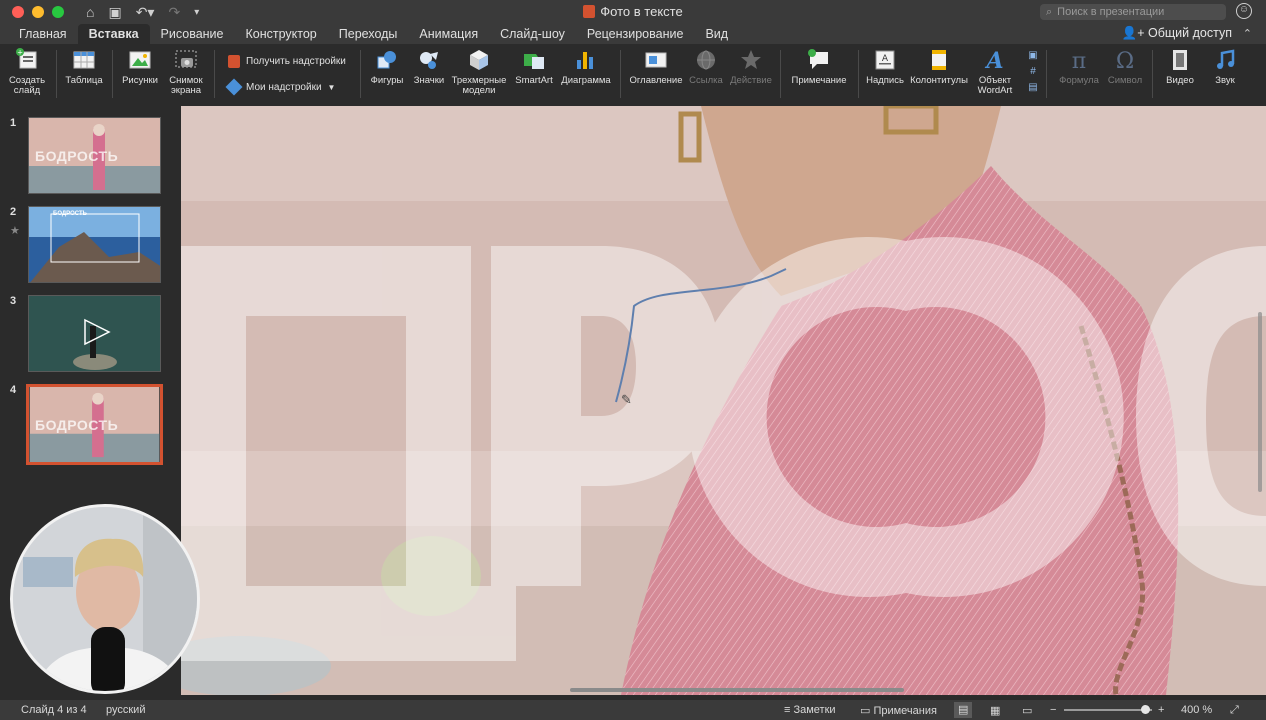 Image resolution: width=1266 pixels, height=720 pixels. Describe the element at coordinates (13, 301) in the screenshot. I see `thumbnail-number: 3` at that location.